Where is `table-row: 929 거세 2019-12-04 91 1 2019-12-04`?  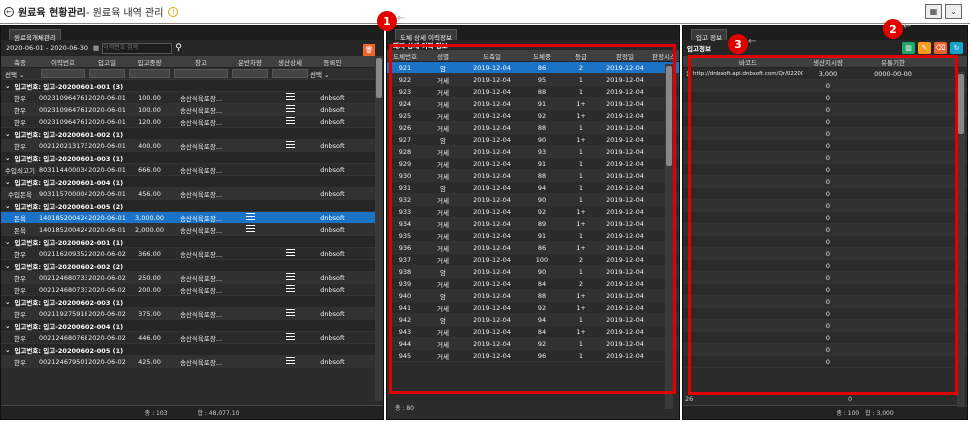
table-row: 929 거세 2019-12-04 91 1 2019-12-04 is located at coordinates (533, 164).